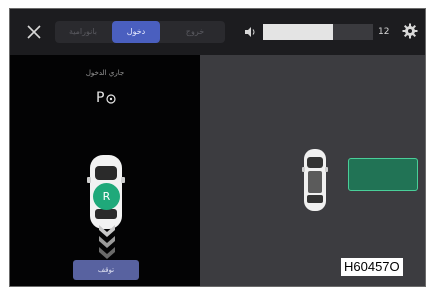  I want to click on mode-segmented-control: بانورامية دخول خروج, so click(140, 32).